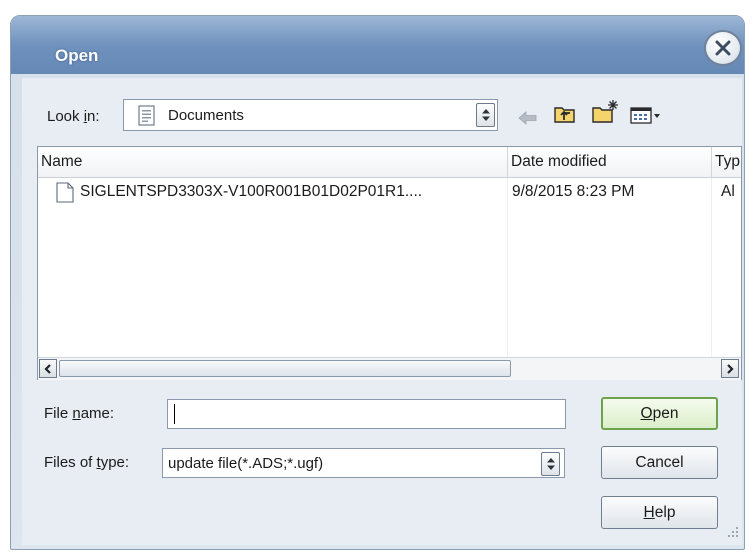 The image size is (755, 557). What do you see at coordinates (573, 191) in the screenshot?
I see `file-date-cell: 9/8/2015 8:23 PM` at bounding box center [573, 191].